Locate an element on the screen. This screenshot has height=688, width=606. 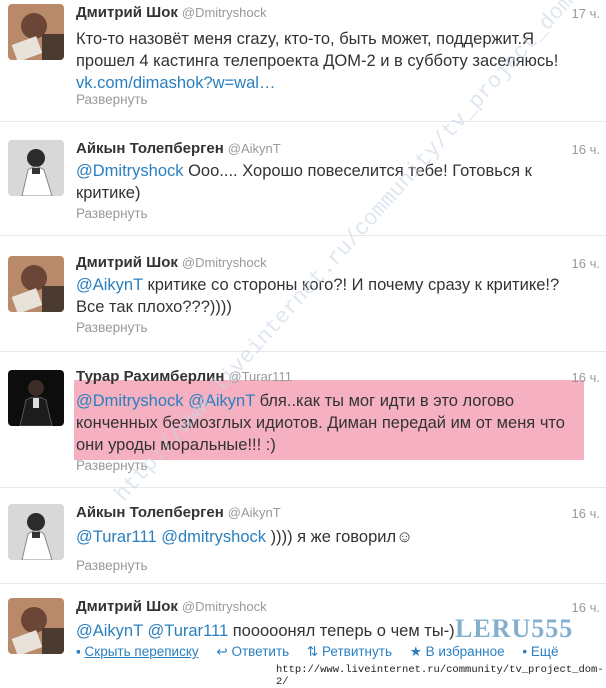
retweet-icon: ⇅ is located at coordinates (314, 651).